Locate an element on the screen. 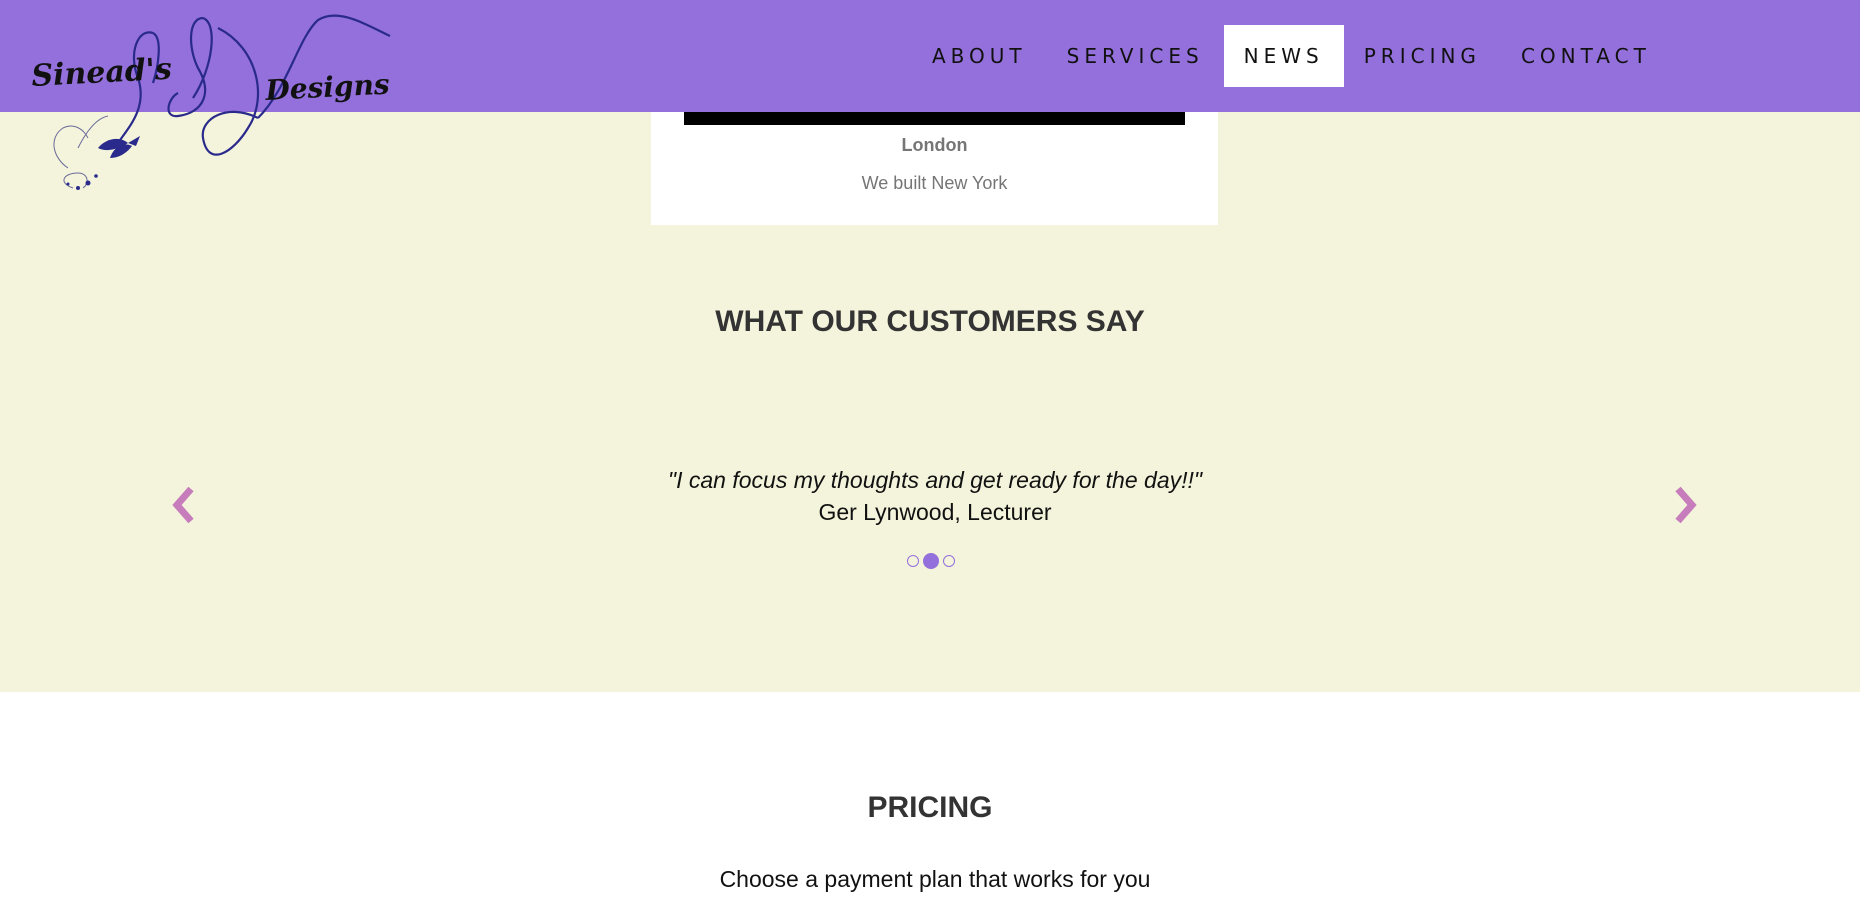 The image size is (1860, 900). logo-text-1: Sinead's is located at coordinates (102, 73).